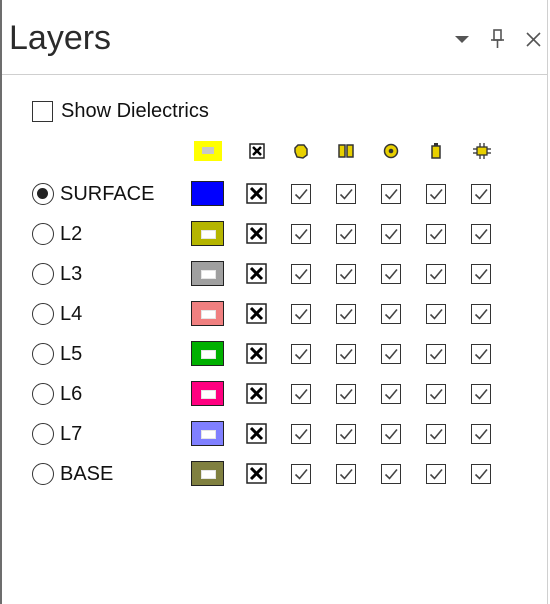 This screenshot has width=550, height=604. What do you see at coordinates (71, 314) in the screenshot?
I see `layer-name: L4` at bounding box center [71, 314].